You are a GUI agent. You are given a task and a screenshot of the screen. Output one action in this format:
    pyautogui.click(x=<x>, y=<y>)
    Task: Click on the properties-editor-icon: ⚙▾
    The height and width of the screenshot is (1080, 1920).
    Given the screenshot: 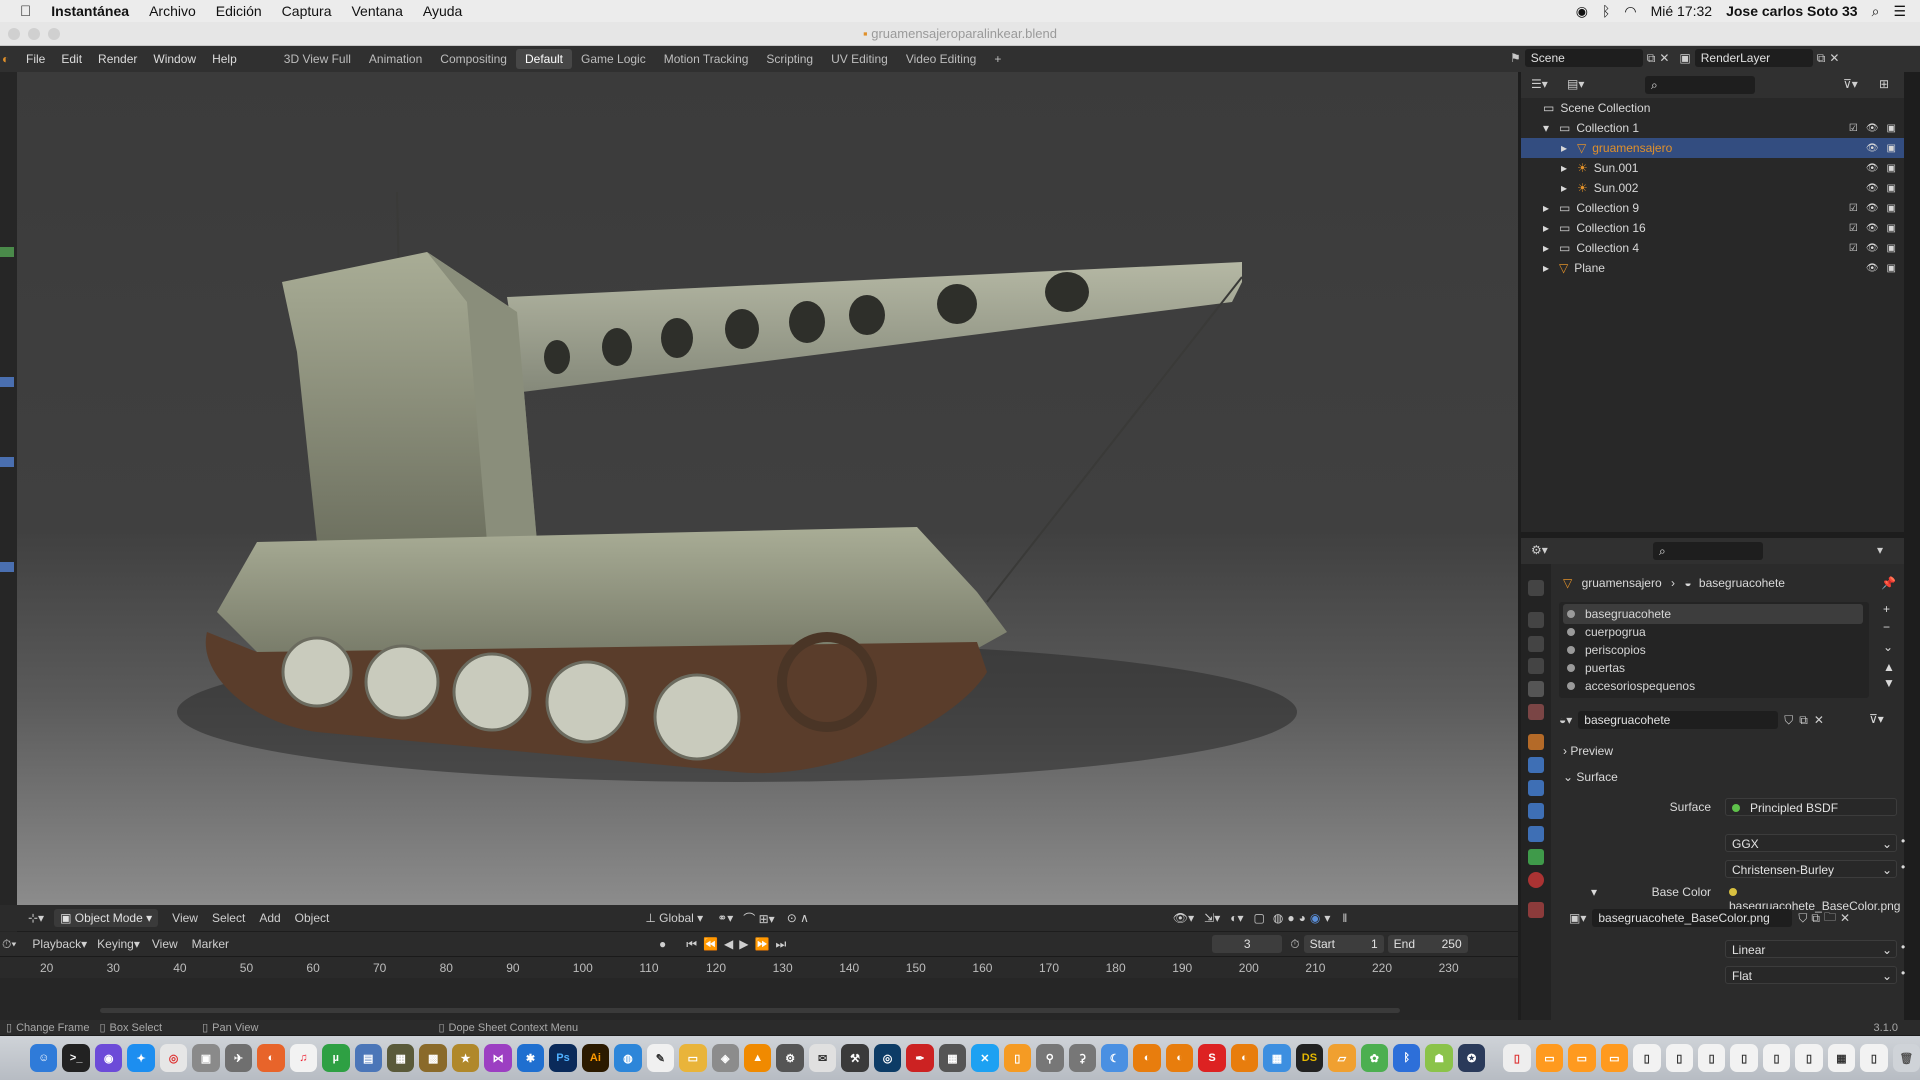 What is the action you would take?
    pyautogui.click(x=1539, y=550)
    